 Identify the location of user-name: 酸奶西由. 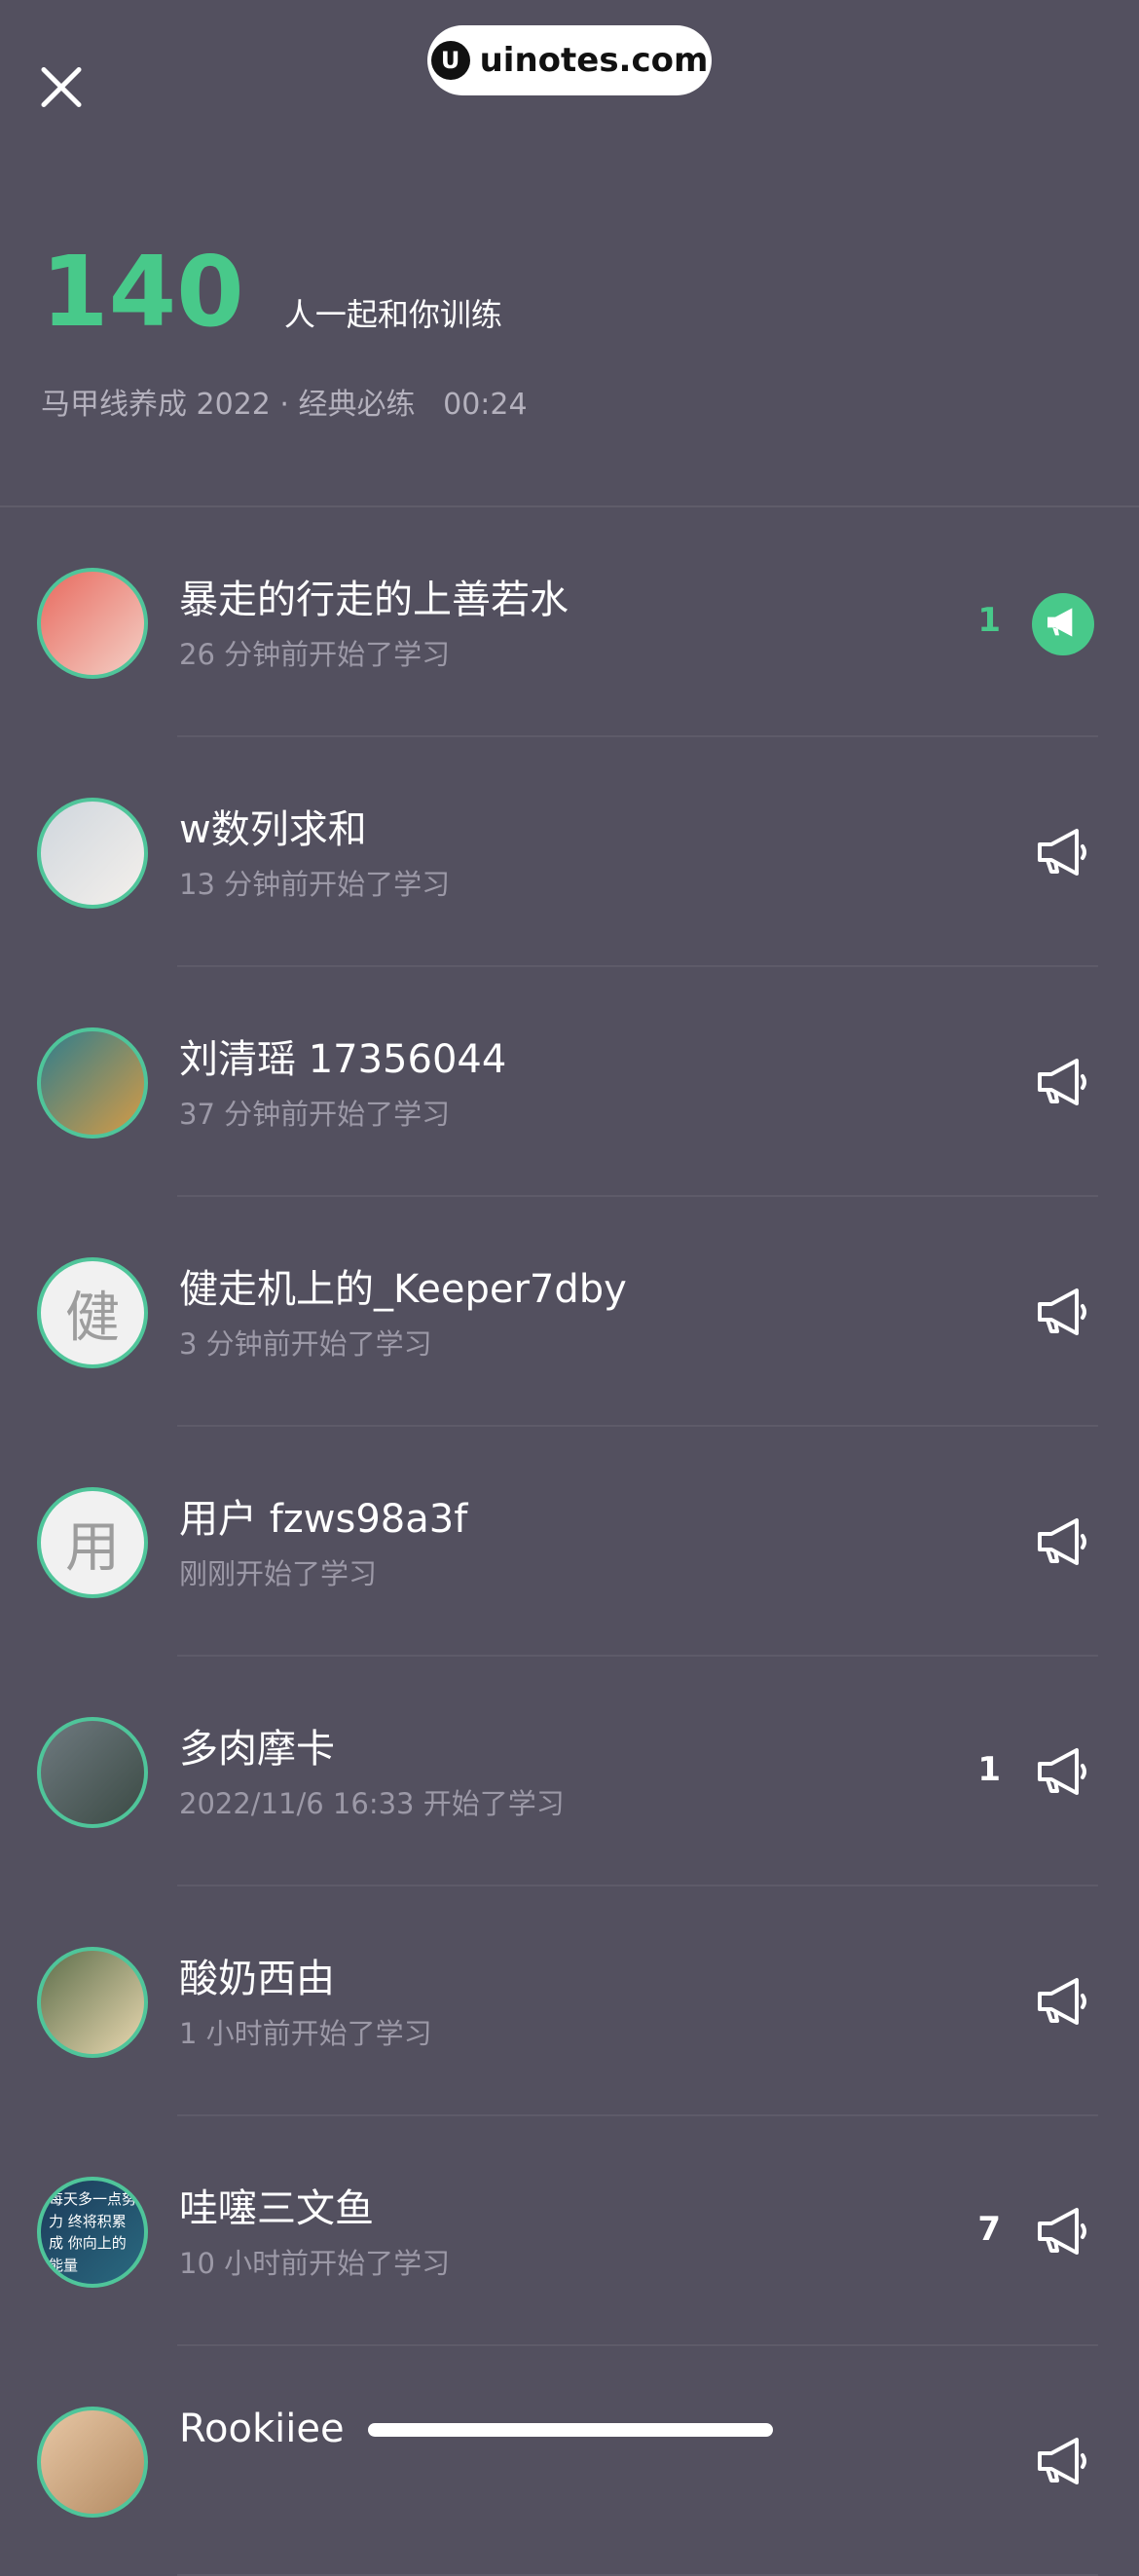
(257, 1979).